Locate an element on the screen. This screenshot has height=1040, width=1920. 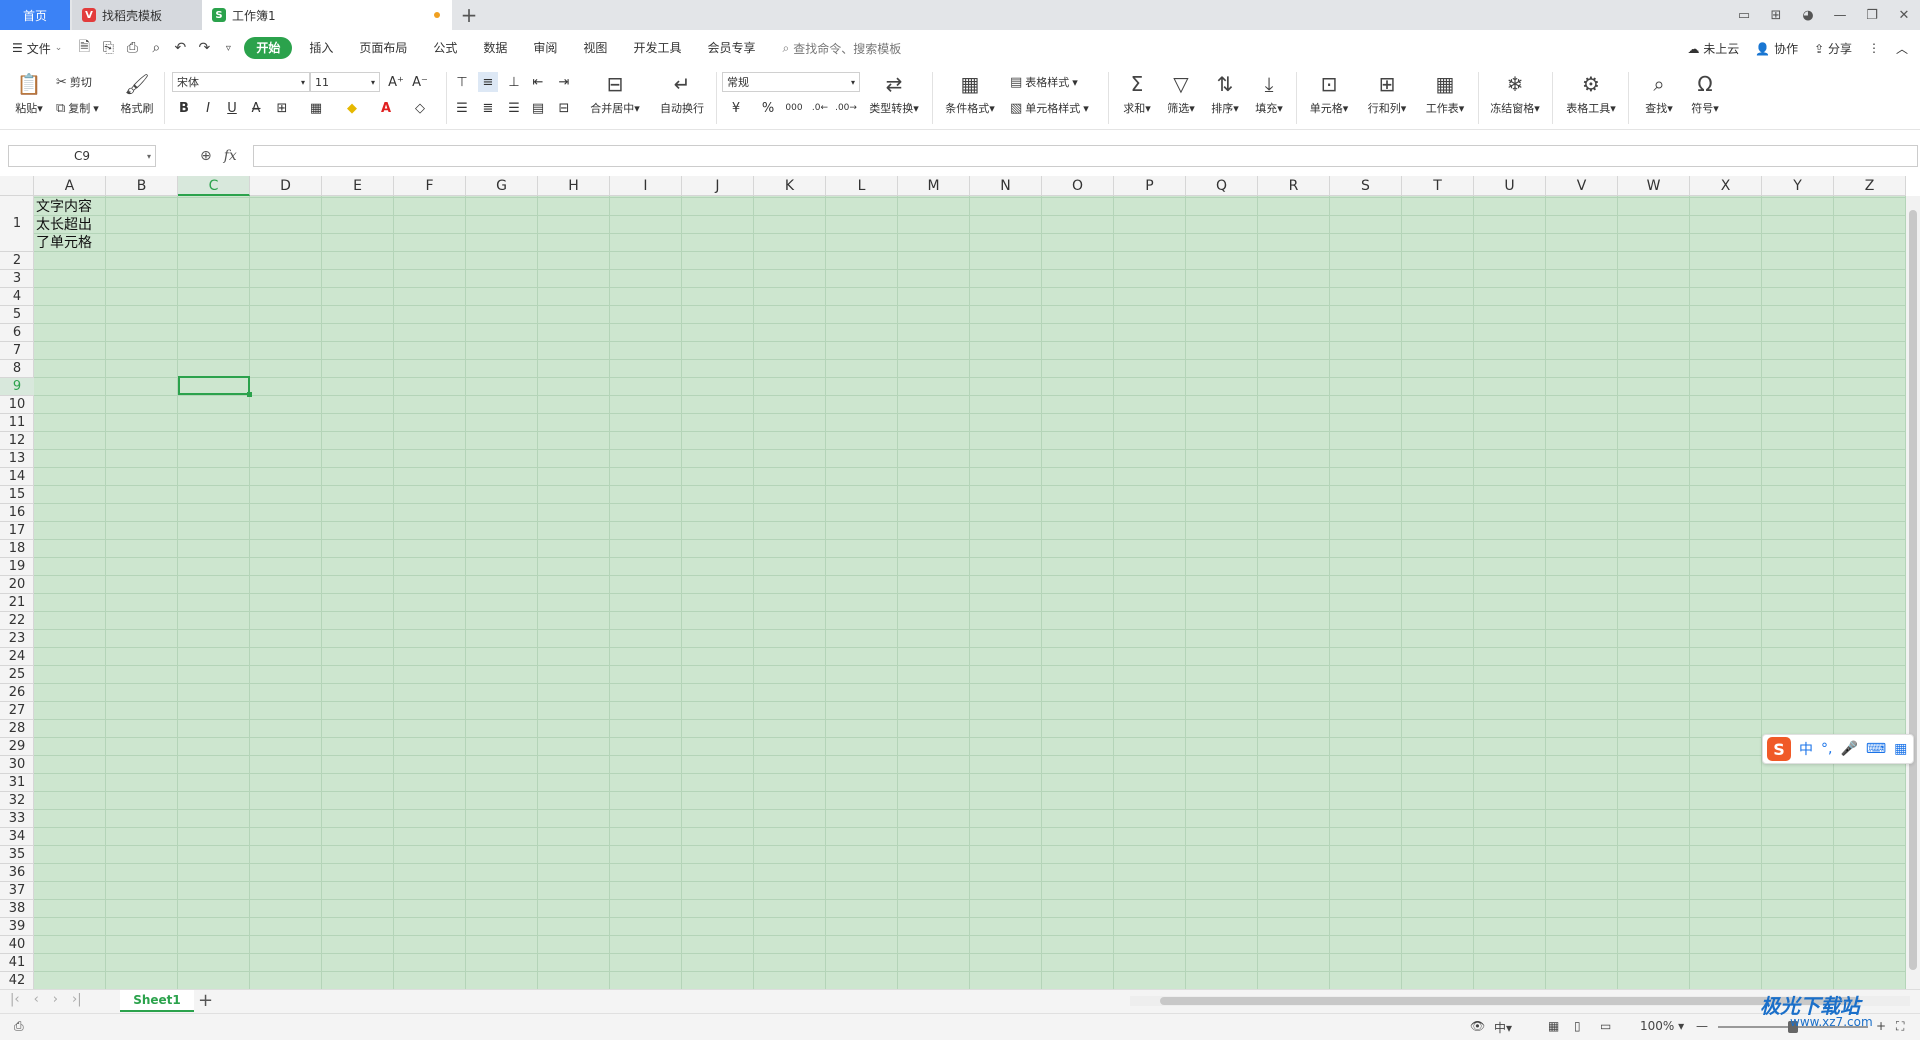
add-sheet-button: + is located at coordinates (205, 1000).